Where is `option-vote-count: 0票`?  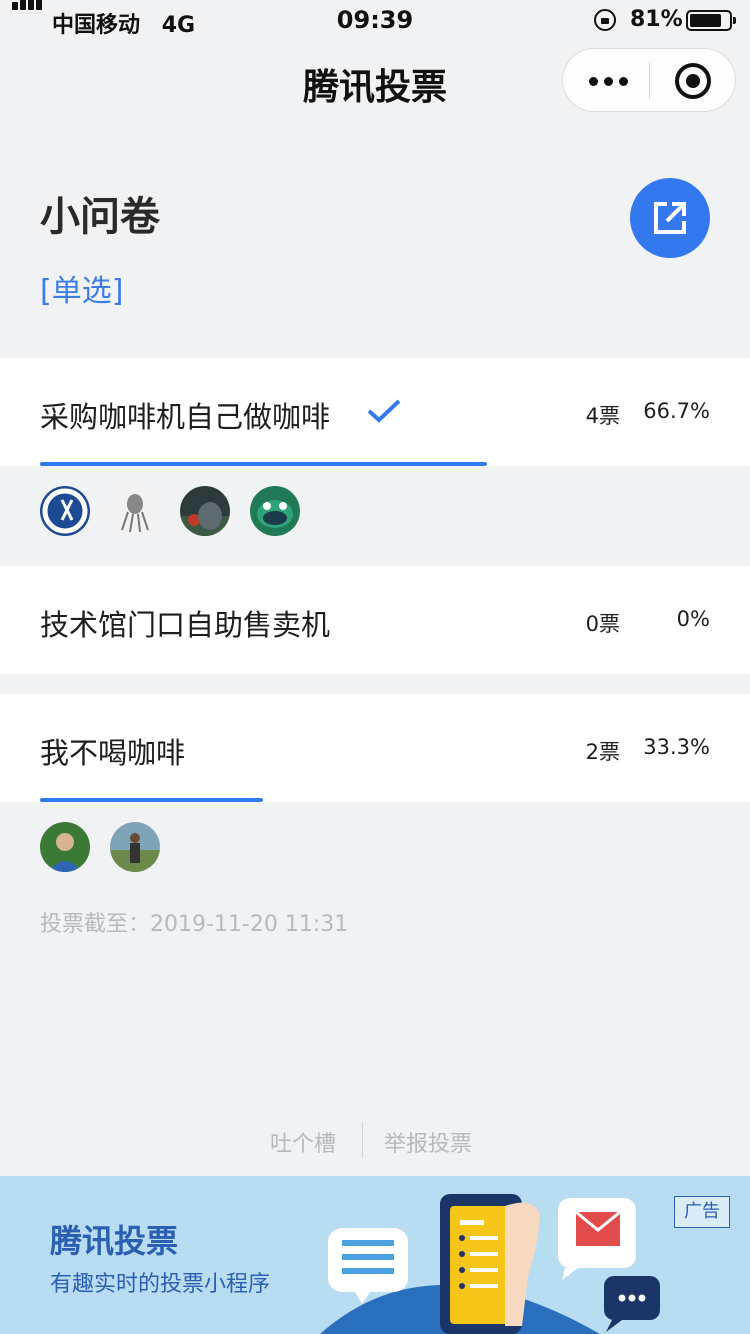 option-vote-count: 0票 is located at coordinates (602, 624).